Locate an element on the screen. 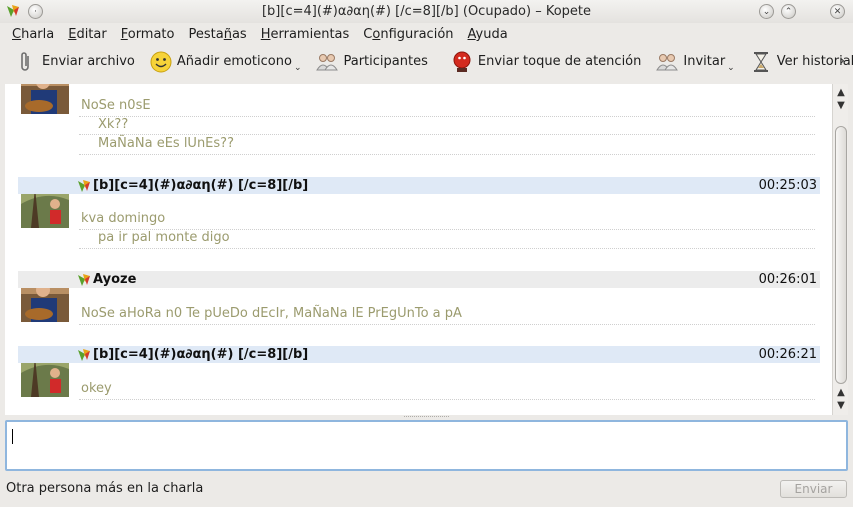 Image resolution: width=853 pixels, height=507 pixels. close-icon: ✕ is located at coordinates (837, 11).